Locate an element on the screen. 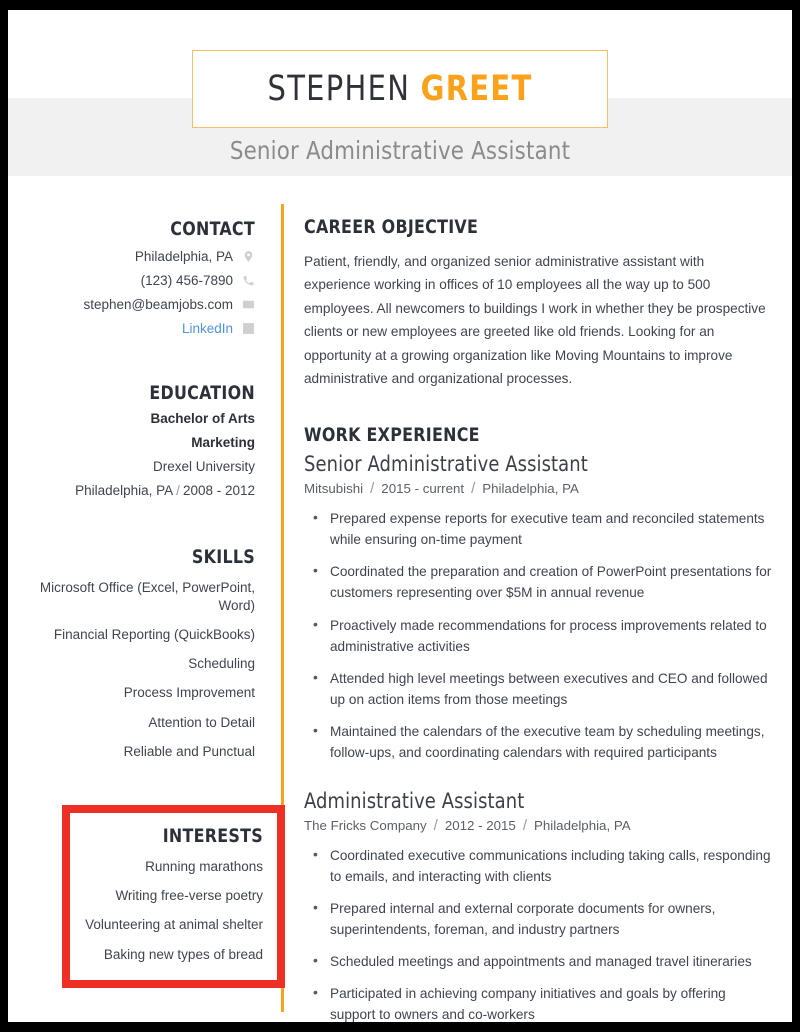  contact-location-text: Philadelphia, PA is located at coordinates (183, 256).